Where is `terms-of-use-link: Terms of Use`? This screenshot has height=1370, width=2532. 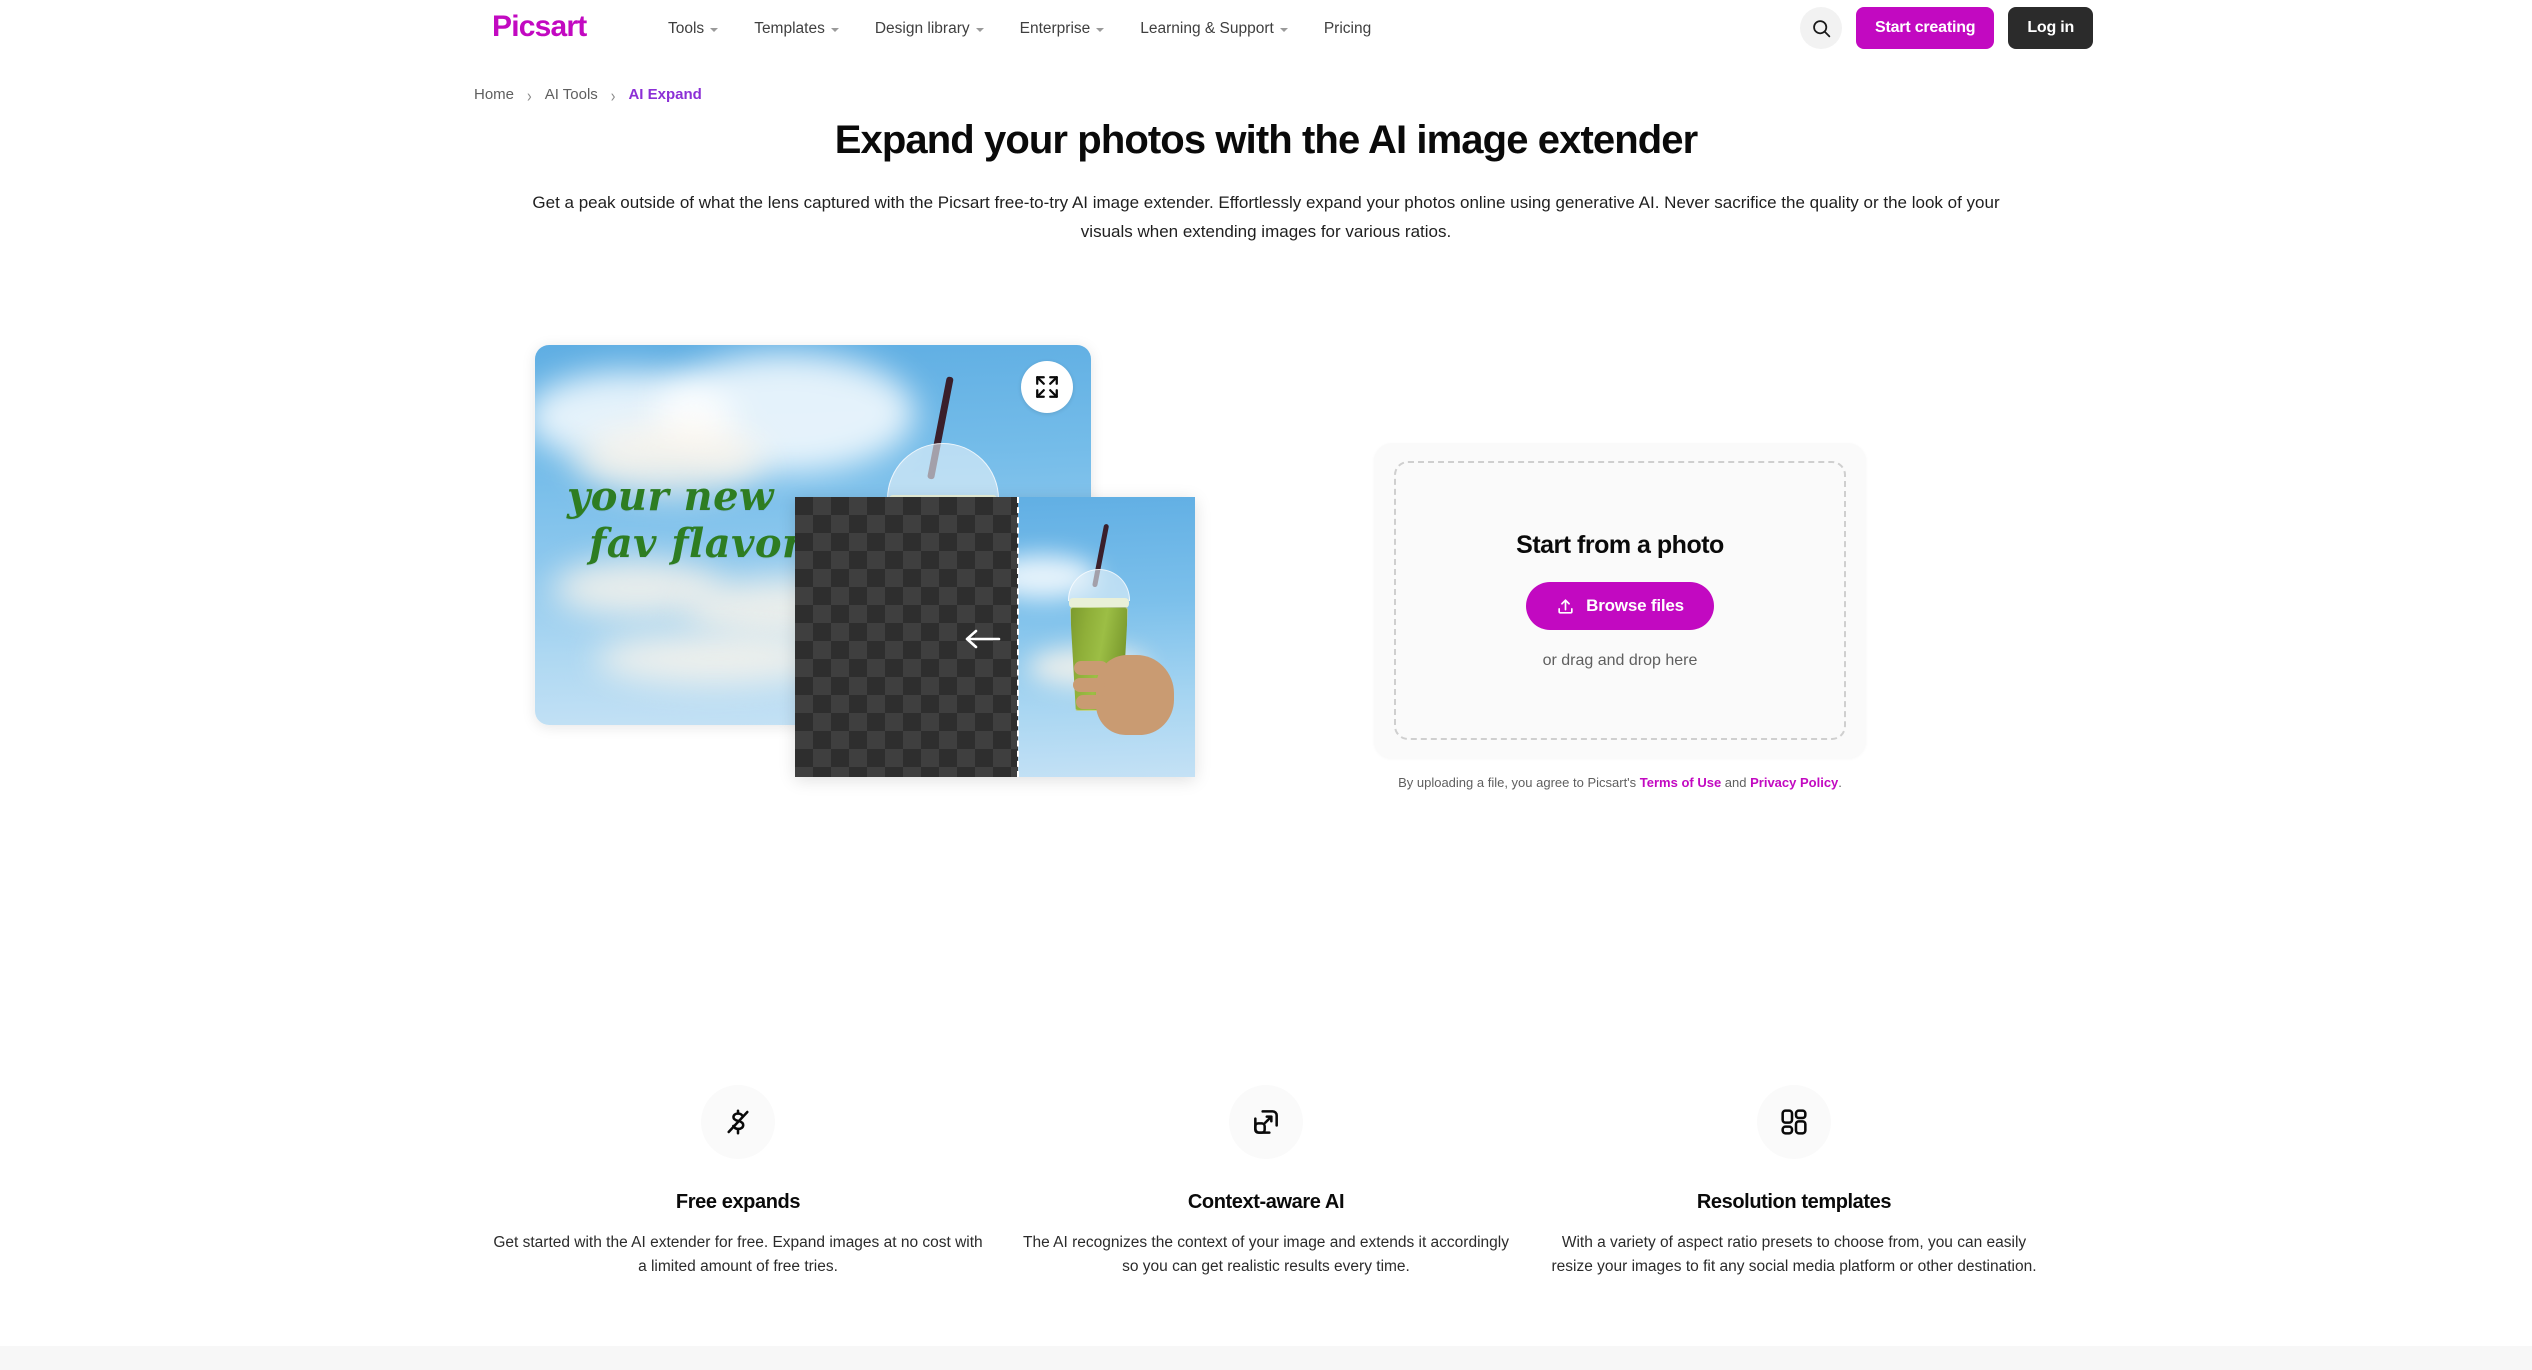 terms-of-use-link: Terms of Use is located at coordinates (1680, 782).